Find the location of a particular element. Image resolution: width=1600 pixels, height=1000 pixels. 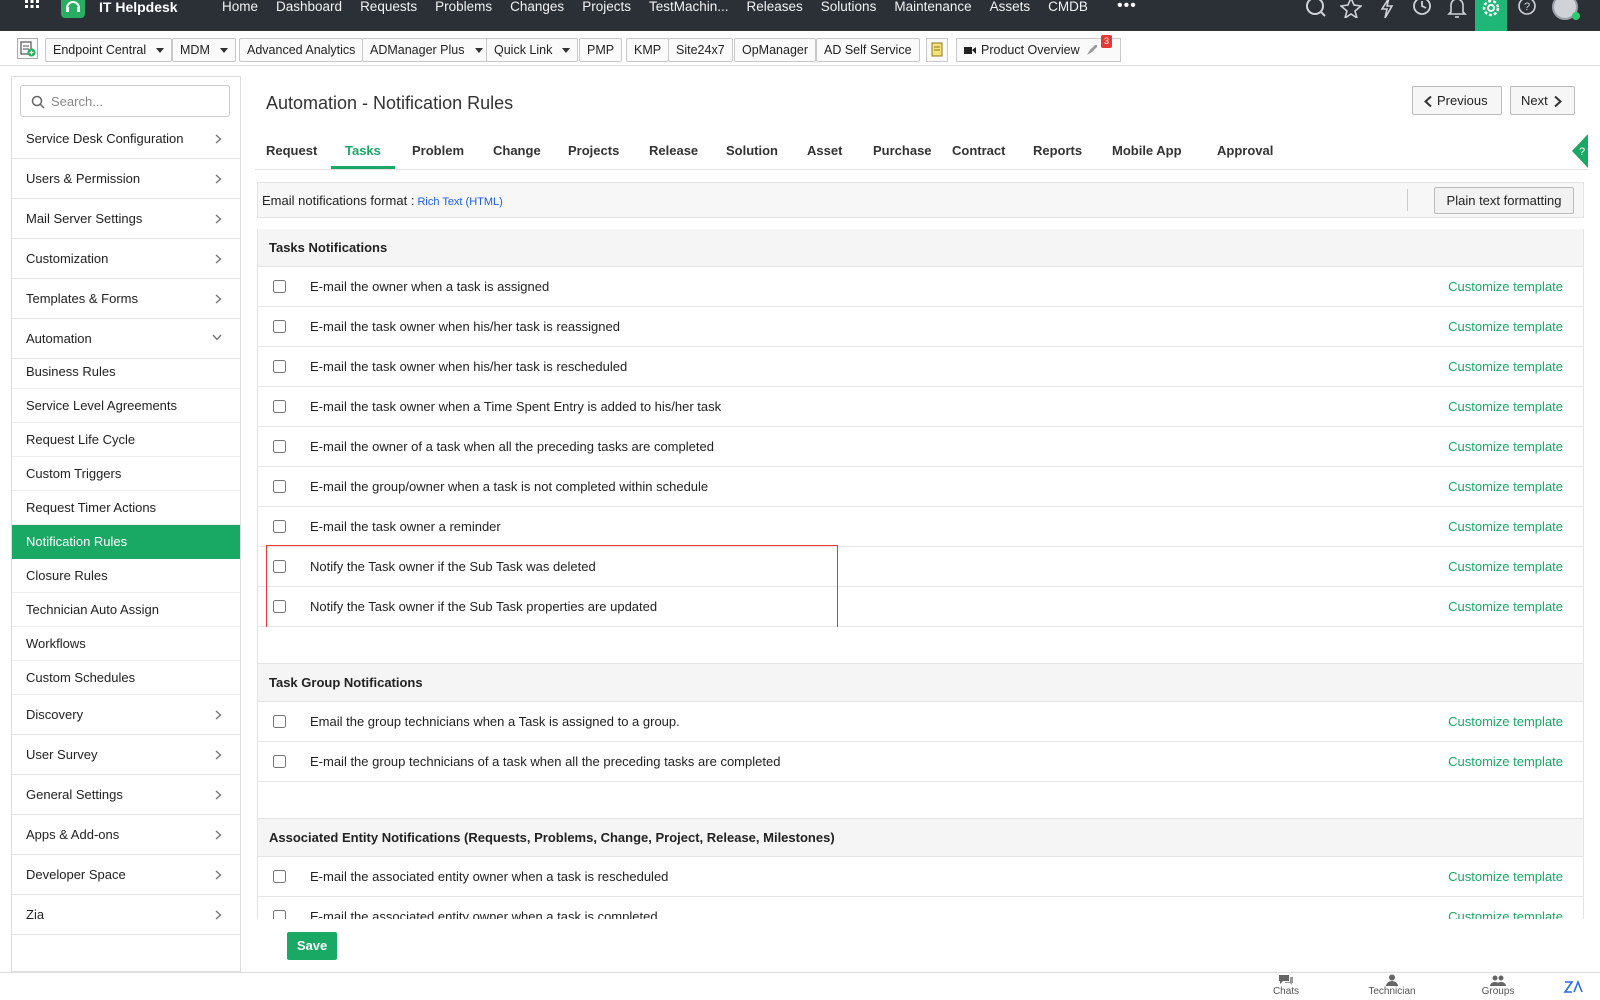

topnav-changes: Changes is located at coordinates (537, 7).